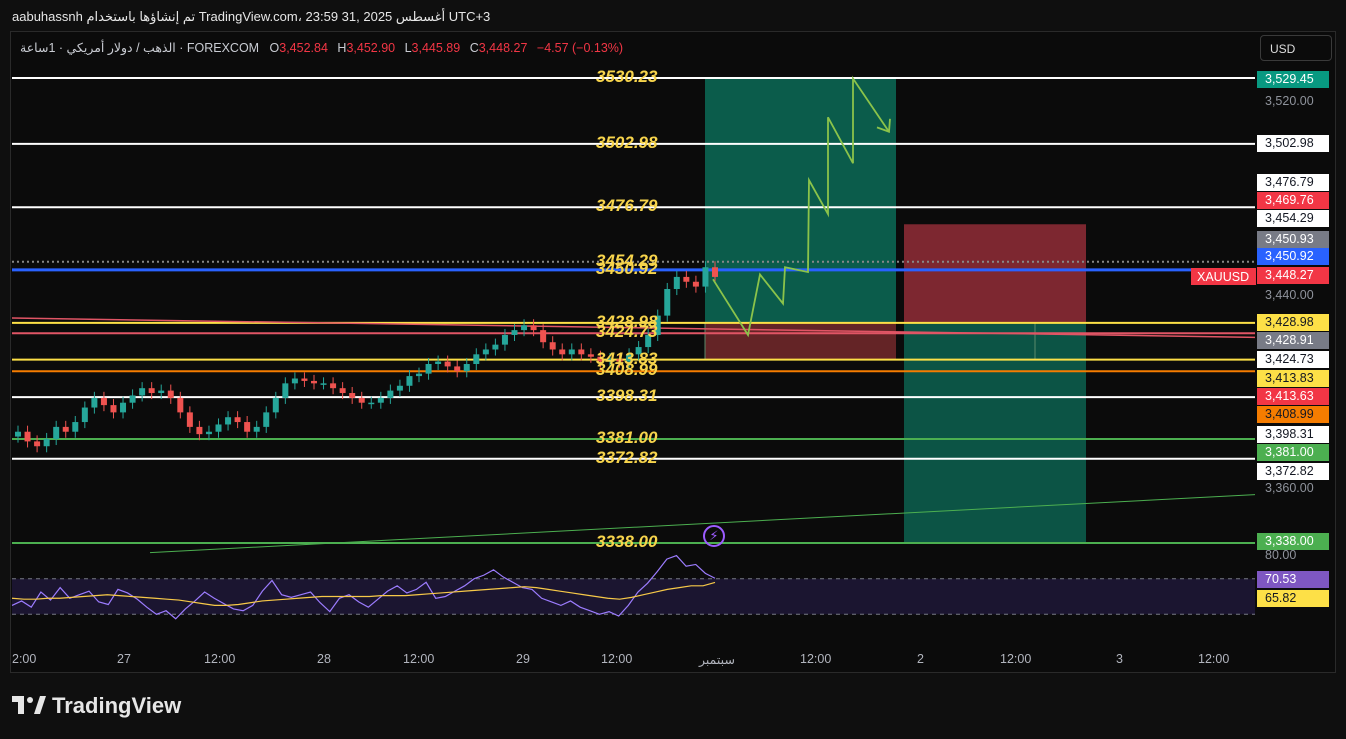  What do you see at coordinates (1293, 200) in the screenshot?
I see `price-tag: 3,469.76` at bounding box center [1293, 200].